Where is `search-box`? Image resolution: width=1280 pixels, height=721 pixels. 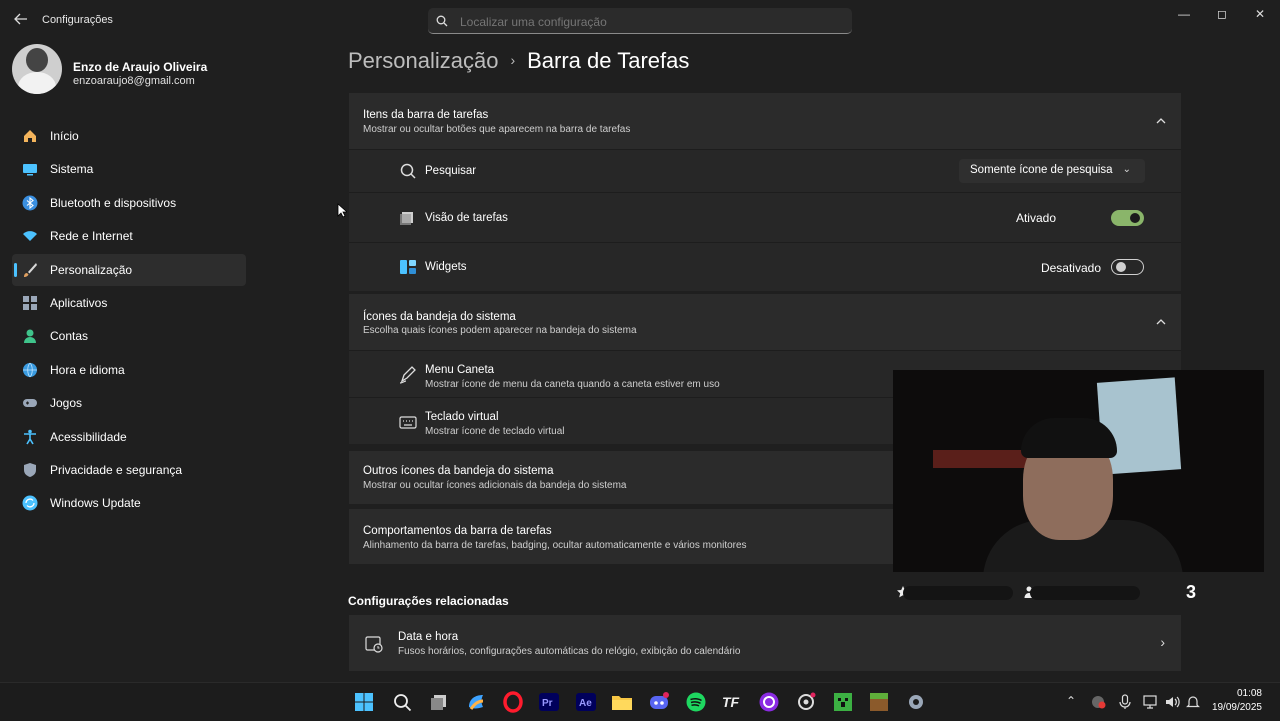
search-box is located at coordinates (640, 21).